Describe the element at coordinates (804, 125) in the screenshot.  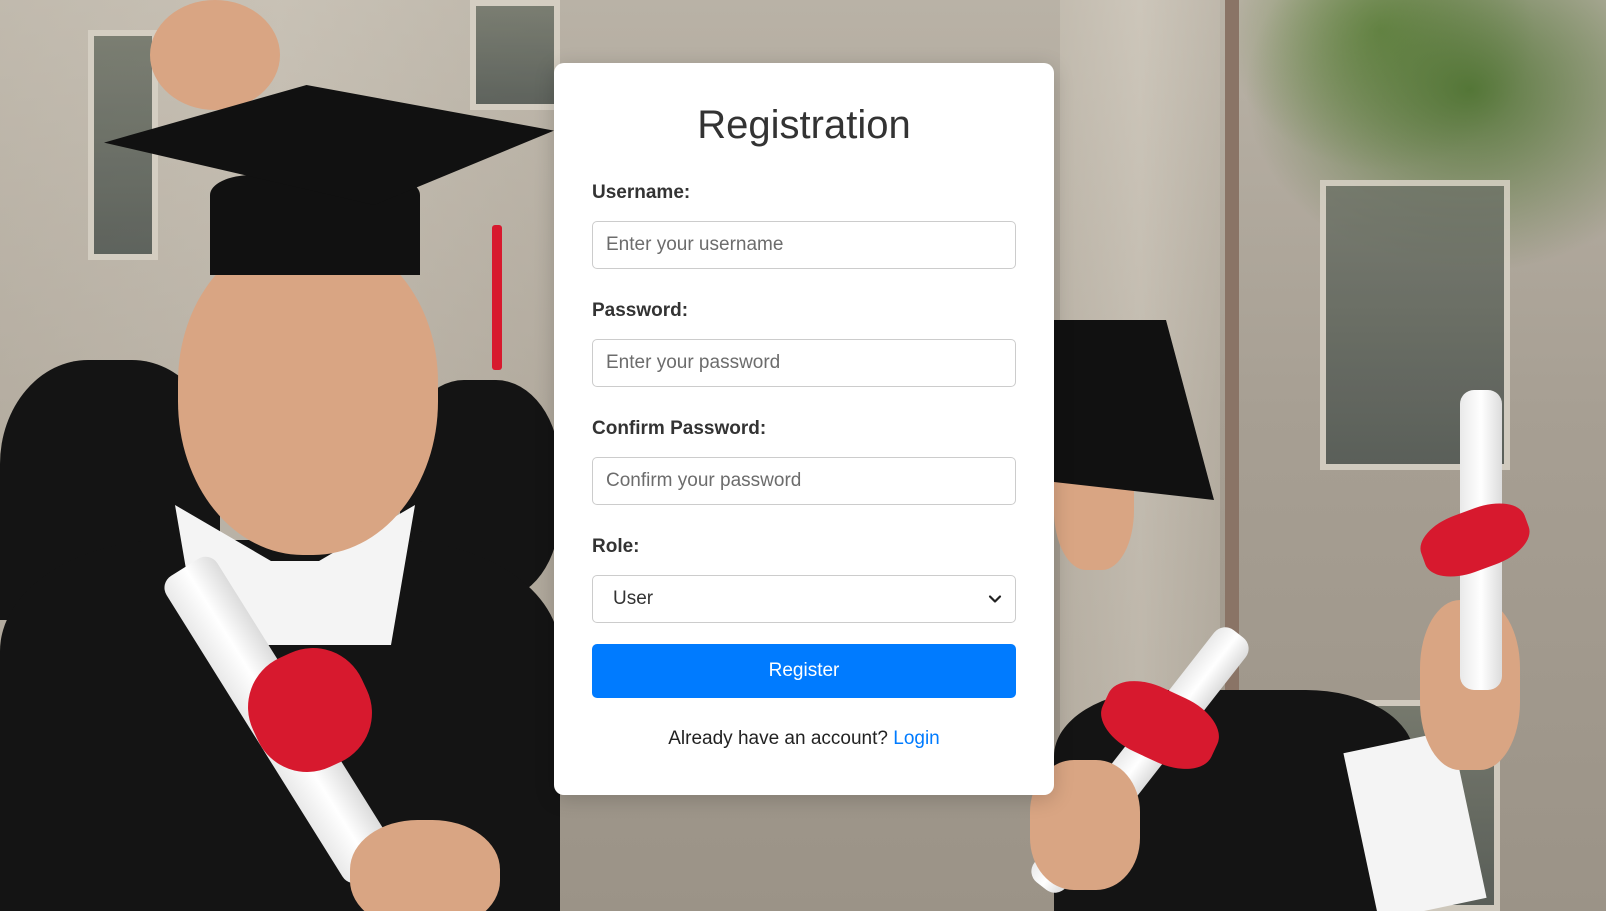
I see `page-title: Registration` at that location.